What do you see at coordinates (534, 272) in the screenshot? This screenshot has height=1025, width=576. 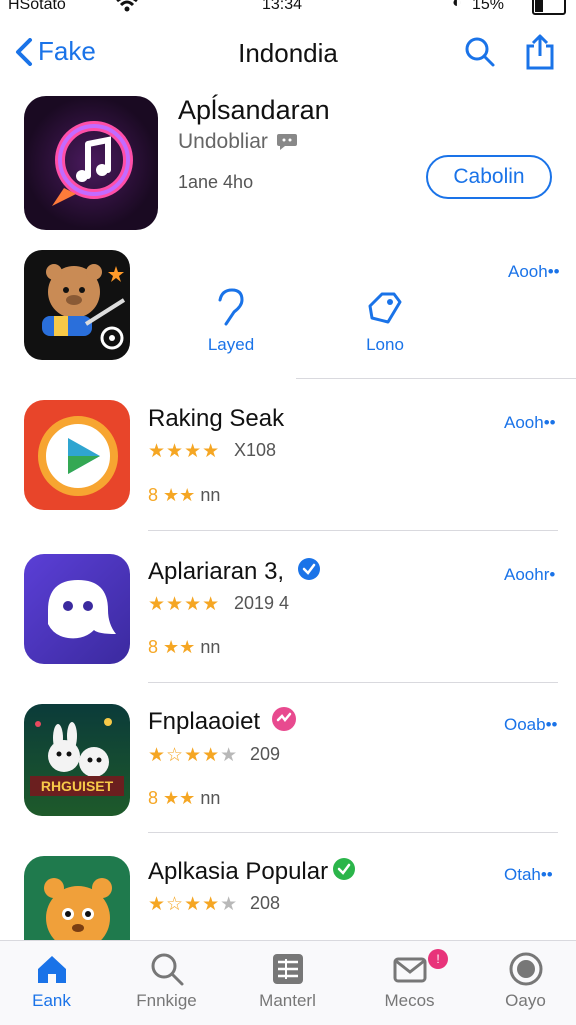 I see `second-get-button: Aooh••` at bounding box center [534, 272].